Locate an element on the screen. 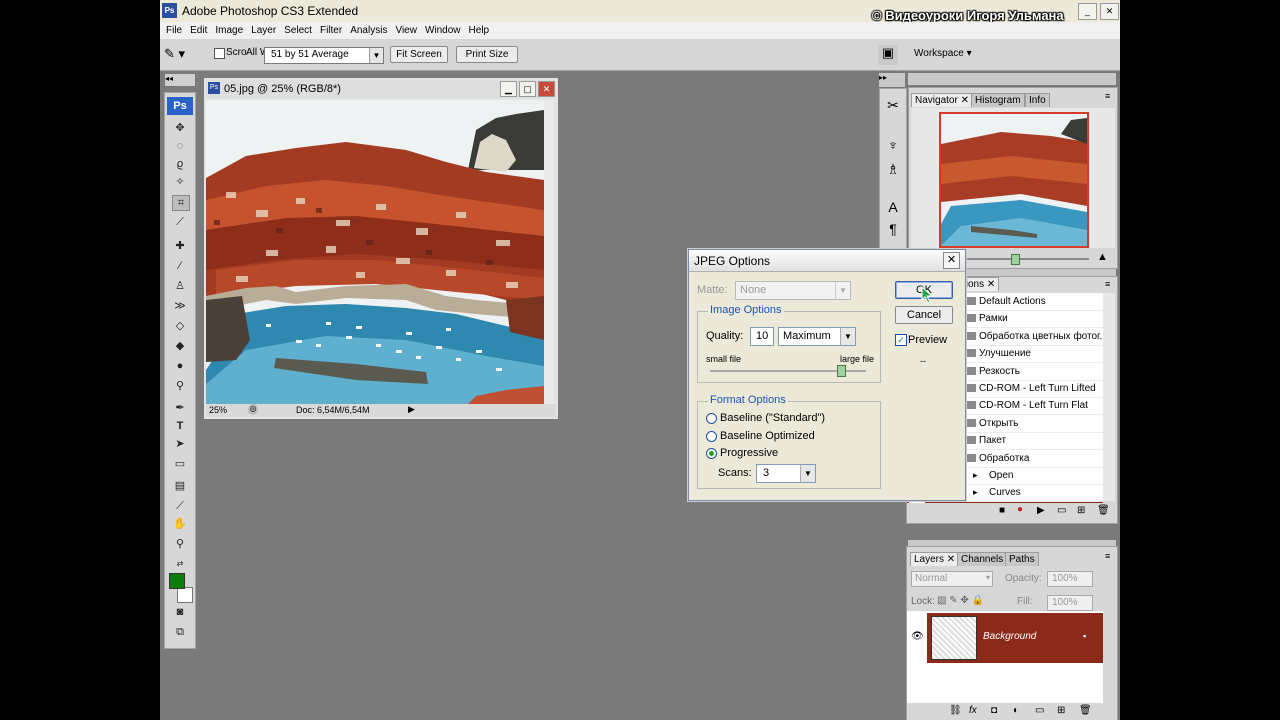  marquee-tool-icon: ◌ is located at coordinates (180, 146).